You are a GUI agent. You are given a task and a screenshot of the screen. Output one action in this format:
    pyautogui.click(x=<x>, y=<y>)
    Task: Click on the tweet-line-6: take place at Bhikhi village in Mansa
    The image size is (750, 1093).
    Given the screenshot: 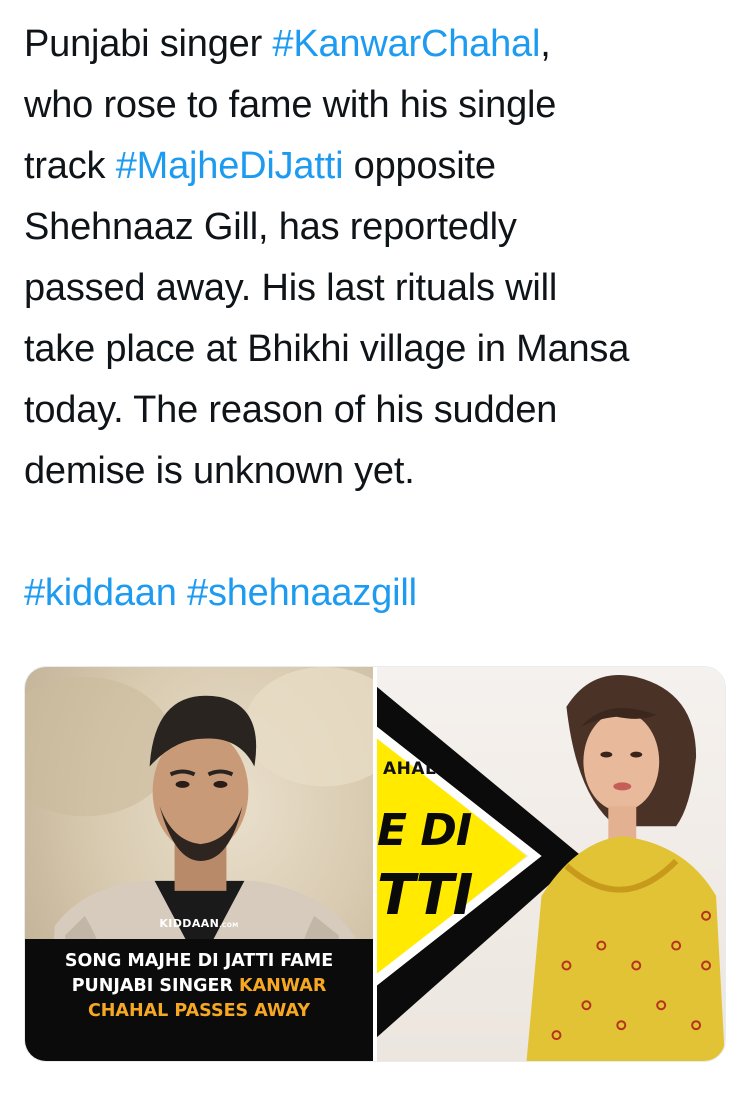 What is the action you would take?
    pyautogui.click(x=376, y=349)
    